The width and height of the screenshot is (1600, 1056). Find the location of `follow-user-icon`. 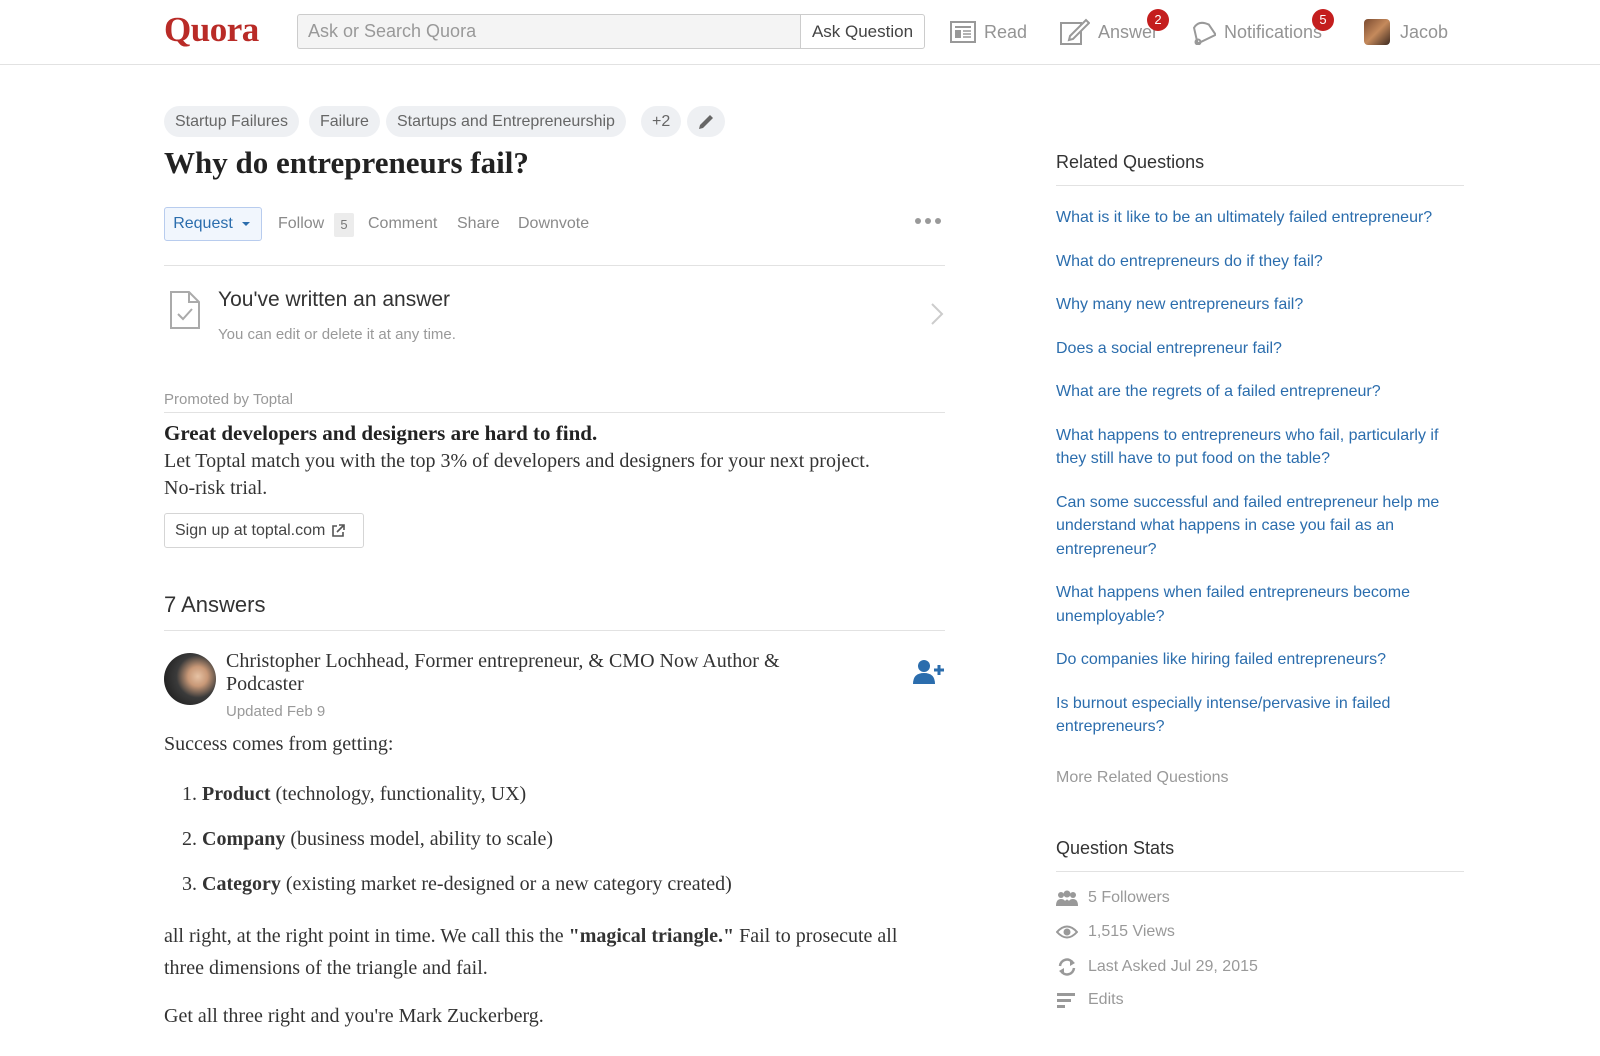

follow-user-icon is located at coordinates (929, 672).